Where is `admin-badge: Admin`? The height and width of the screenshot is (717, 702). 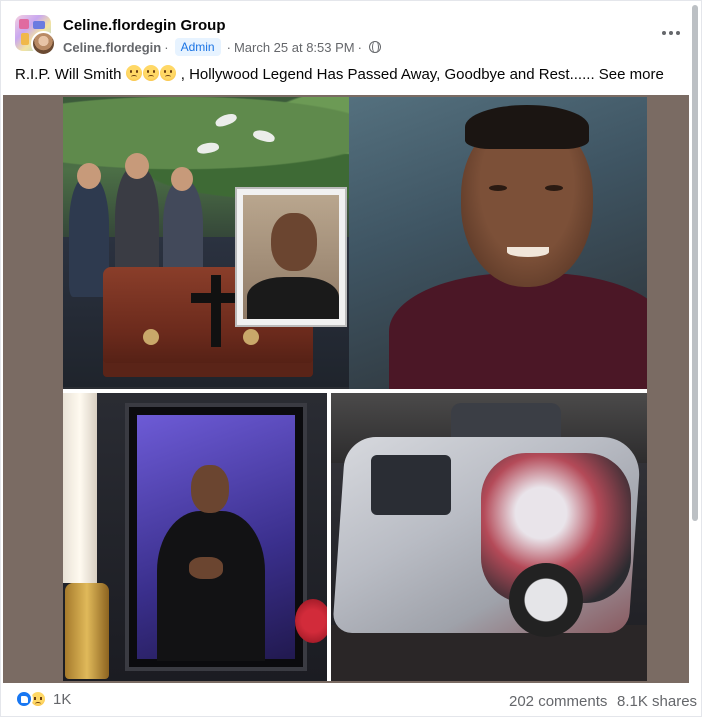 admin-badge: Admin is located at coordinates (197, 47).